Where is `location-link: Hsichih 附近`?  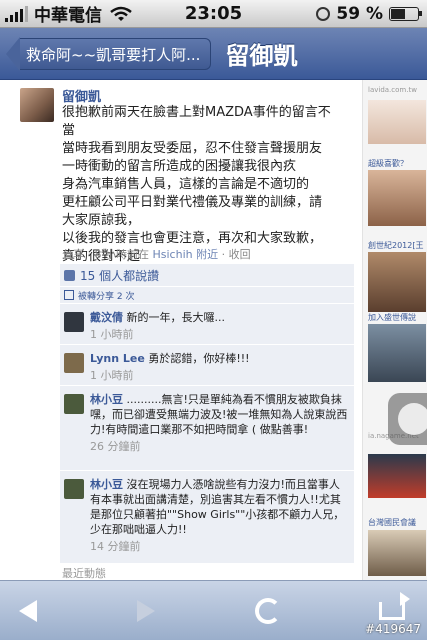
location-link: Hsichih 附近 is located at coordinates (185, 254).